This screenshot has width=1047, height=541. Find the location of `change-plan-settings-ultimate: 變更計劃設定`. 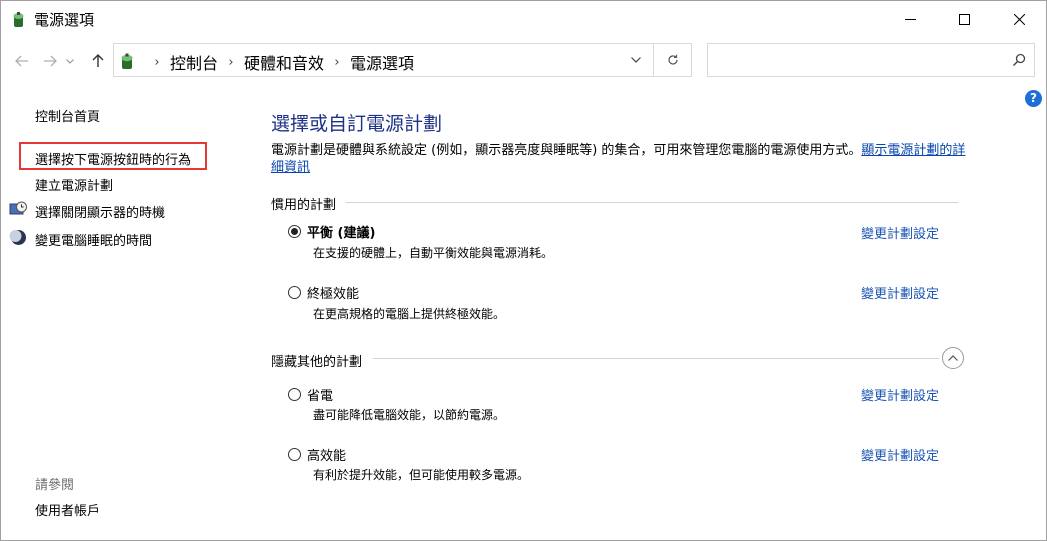

change-plan-settings-ultimate: 變更計劃設定 is located at coordinates (900, 292).